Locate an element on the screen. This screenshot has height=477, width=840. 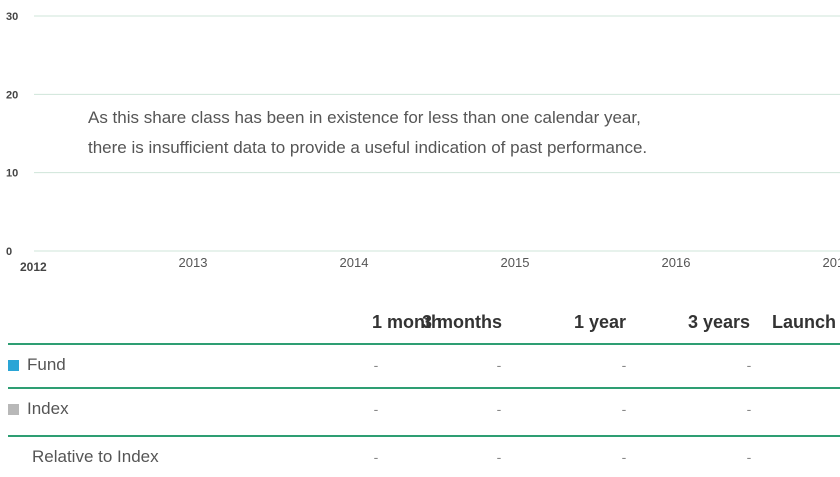
column-header-3-months: 3 months is located at coordinates (461, 322).